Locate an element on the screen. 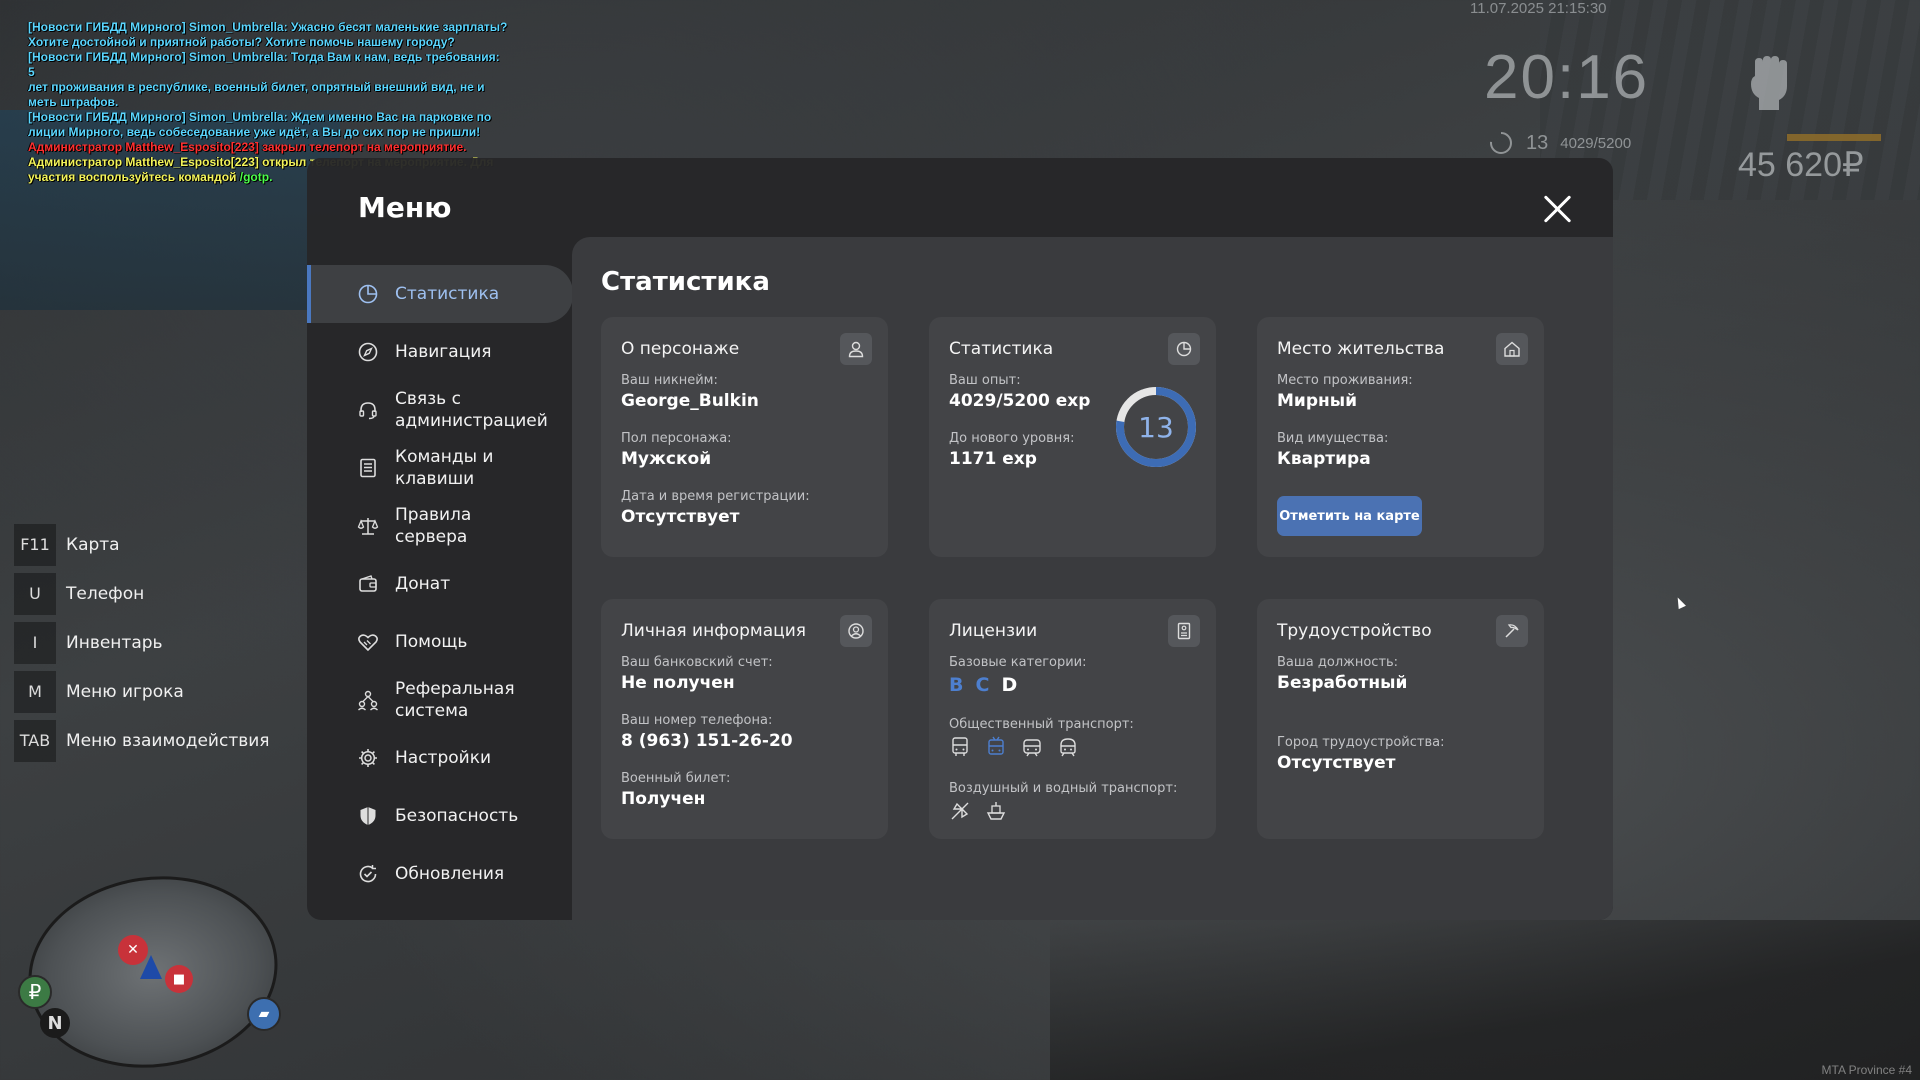  background-road is located at coordinates (1485, 1000).